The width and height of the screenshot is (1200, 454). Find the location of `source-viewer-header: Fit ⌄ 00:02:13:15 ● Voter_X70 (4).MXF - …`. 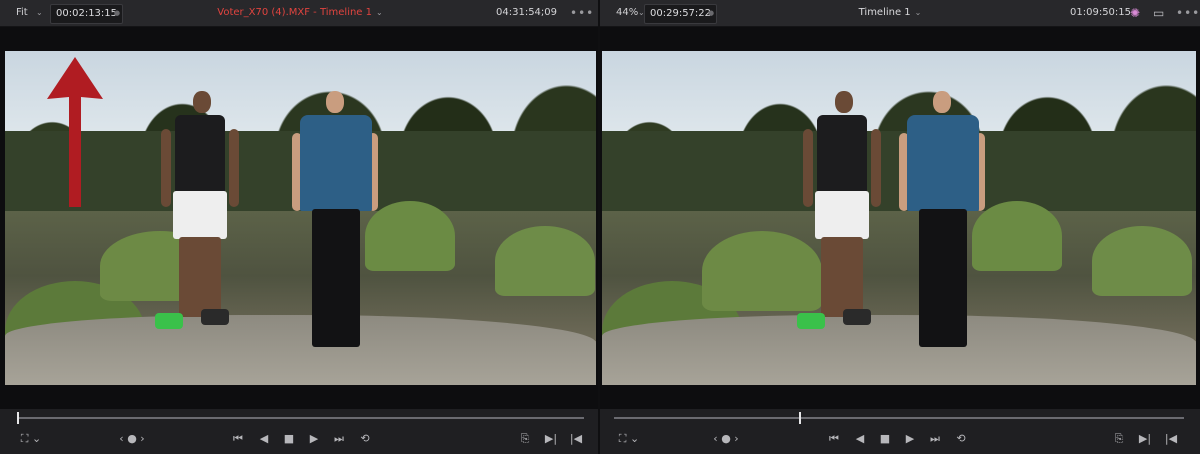

source-viewer-header: Fit ⌄ 00:02:13:15 ● Voter_X70 (4).MXF - … is located at coordinates (299, 13).